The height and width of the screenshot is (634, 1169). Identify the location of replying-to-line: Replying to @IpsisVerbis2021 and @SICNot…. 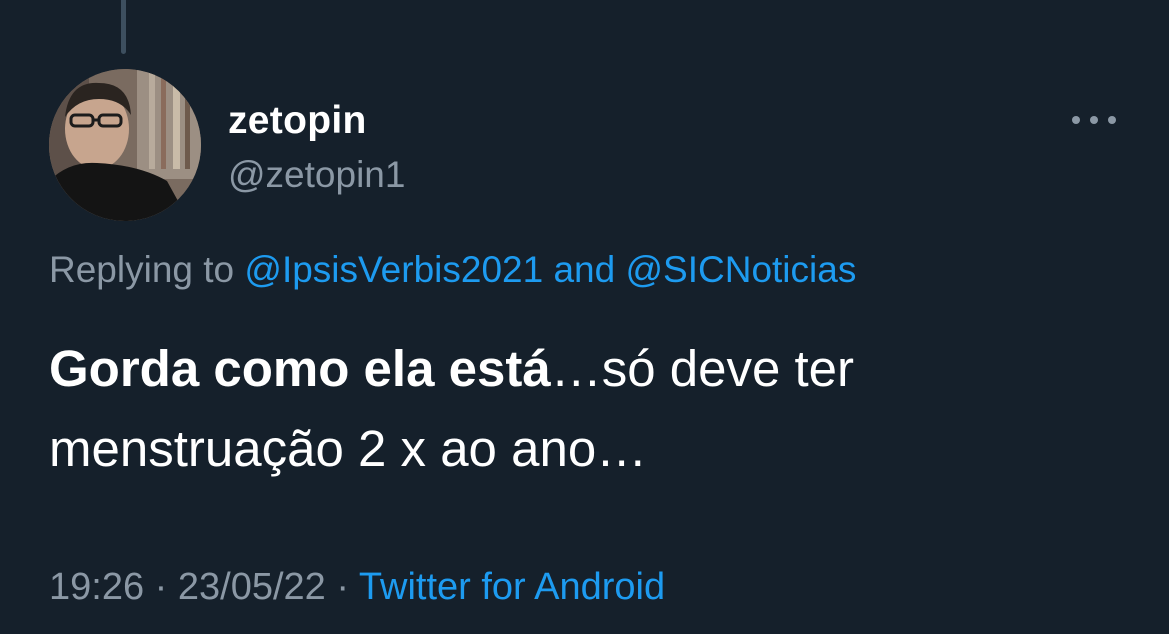
(452, 270).